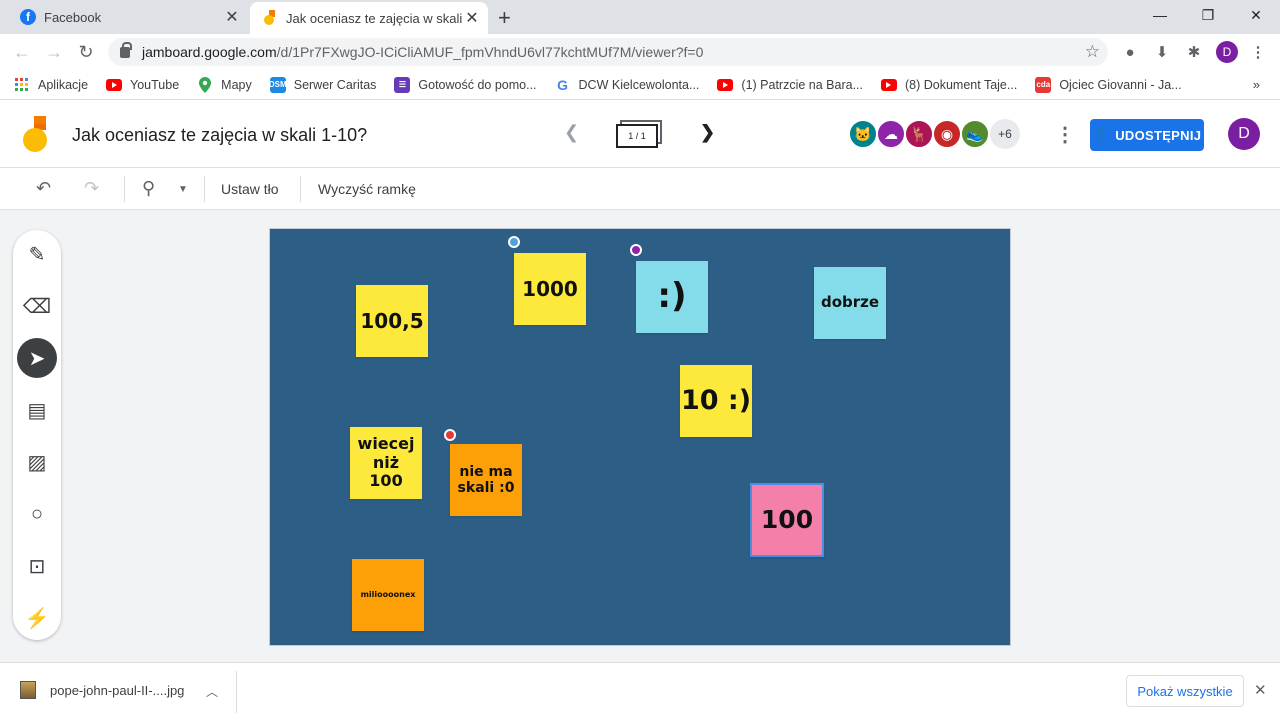  Describe the element at coordinates (212, 691) in the screenshot. I see `chevron-up-icon: ︿` at that location.